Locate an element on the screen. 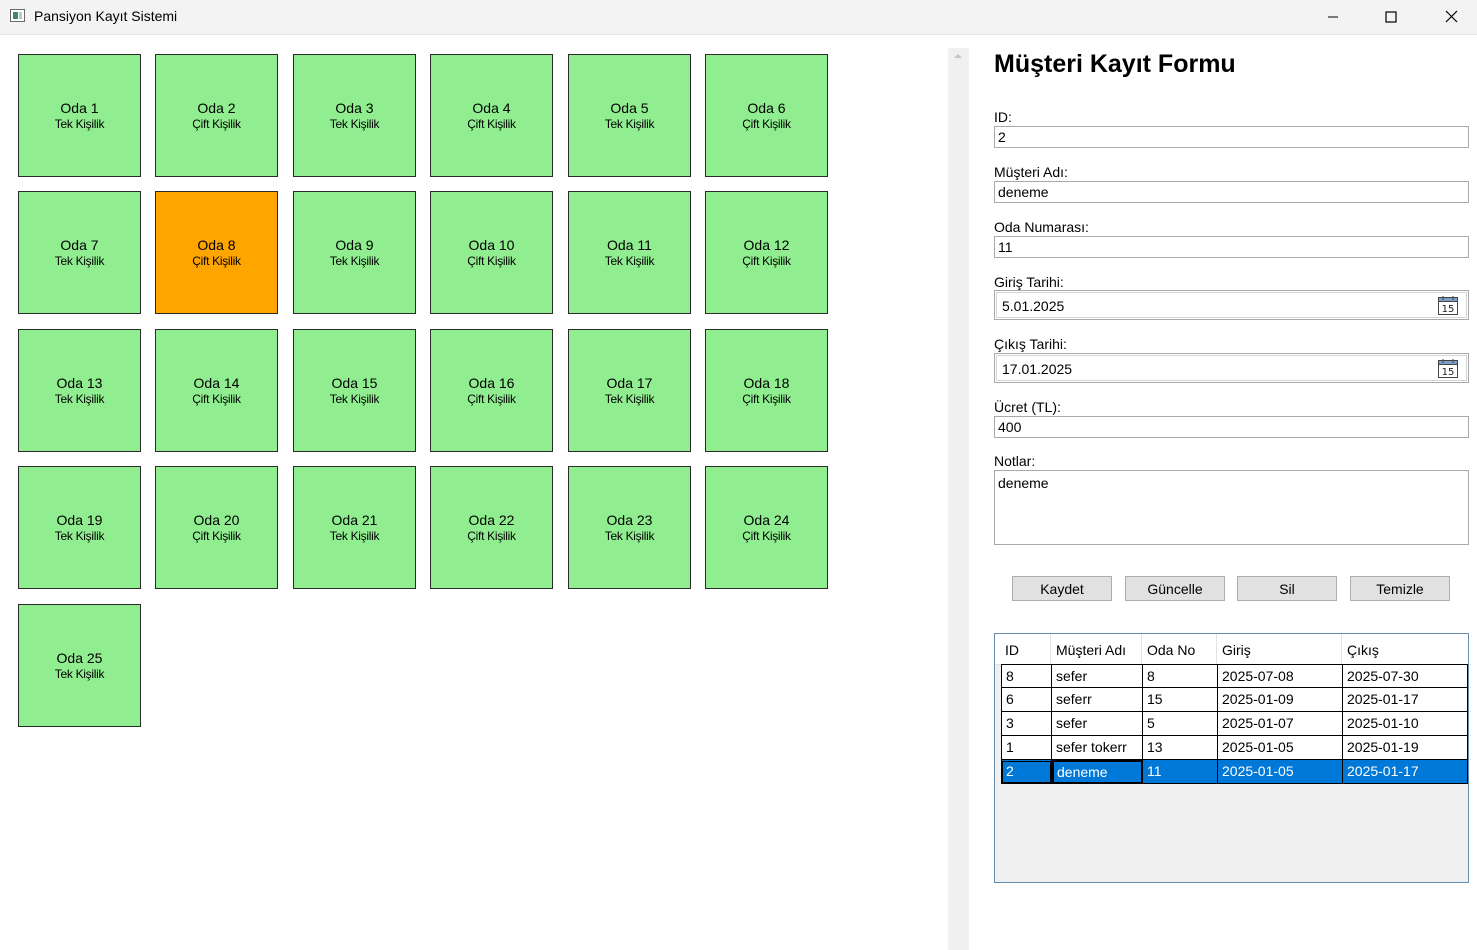  room-tile: Oda 23 Tek Kişilik is located at coordinates (629, 527).